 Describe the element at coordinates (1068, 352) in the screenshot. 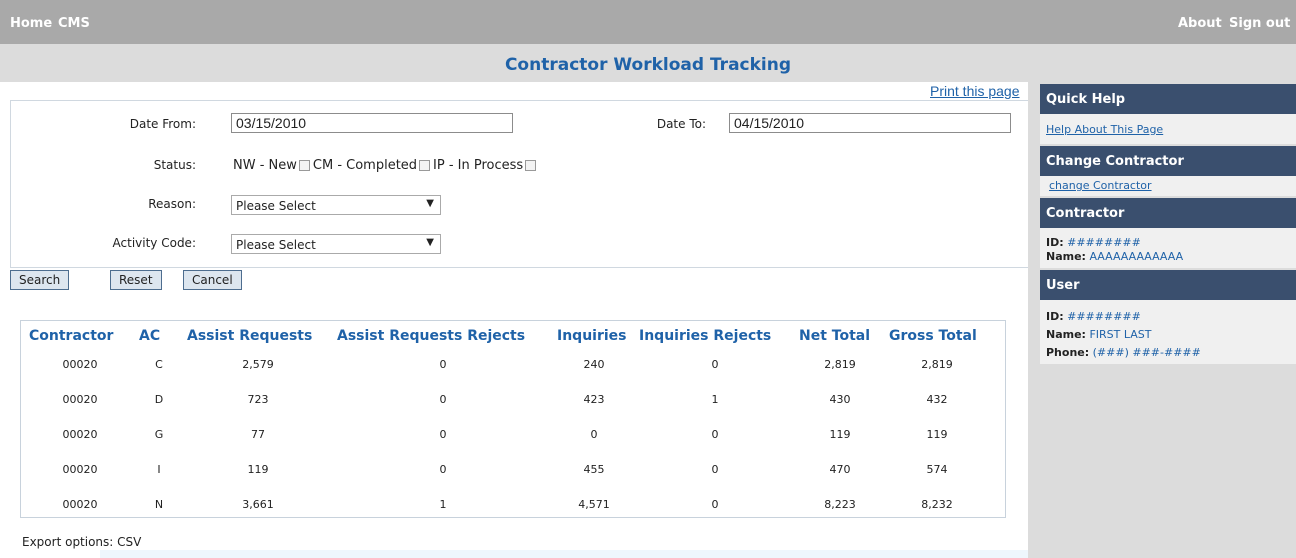

I see `user-phone-label: Phone:` at that location.